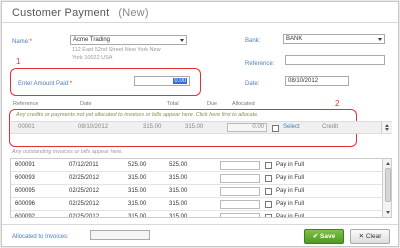  I want to click on credit-total: 315.00, so click(152, 127).